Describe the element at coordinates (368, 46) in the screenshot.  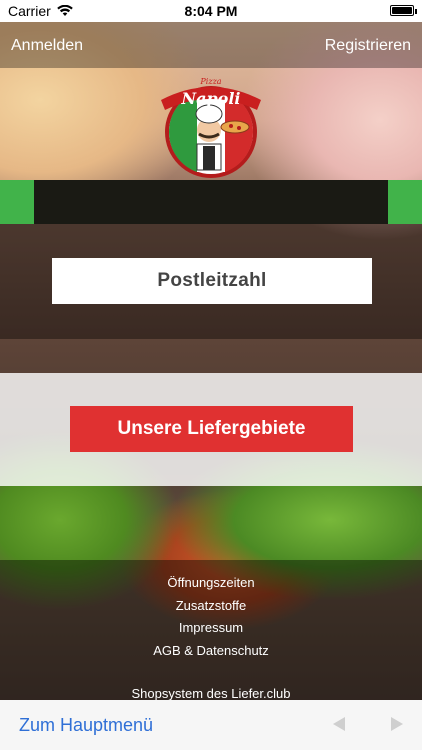
I see `register-link: Registrieren` at that location.